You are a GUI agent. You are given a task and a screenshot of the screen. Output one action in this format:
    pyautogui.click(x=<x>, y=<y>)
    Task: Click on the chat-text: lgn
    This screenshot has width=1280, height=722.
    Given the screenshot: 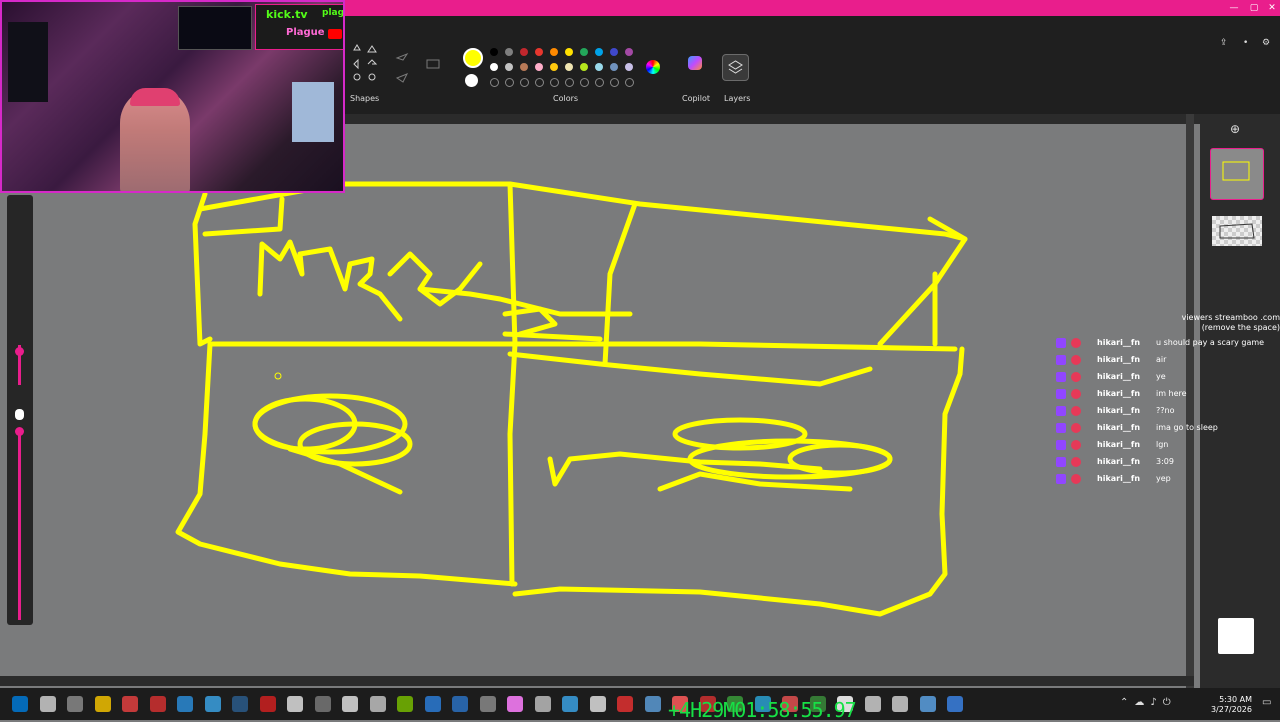 What is the action you would take?
    pyautogui.click(x=1162, y=444)
    